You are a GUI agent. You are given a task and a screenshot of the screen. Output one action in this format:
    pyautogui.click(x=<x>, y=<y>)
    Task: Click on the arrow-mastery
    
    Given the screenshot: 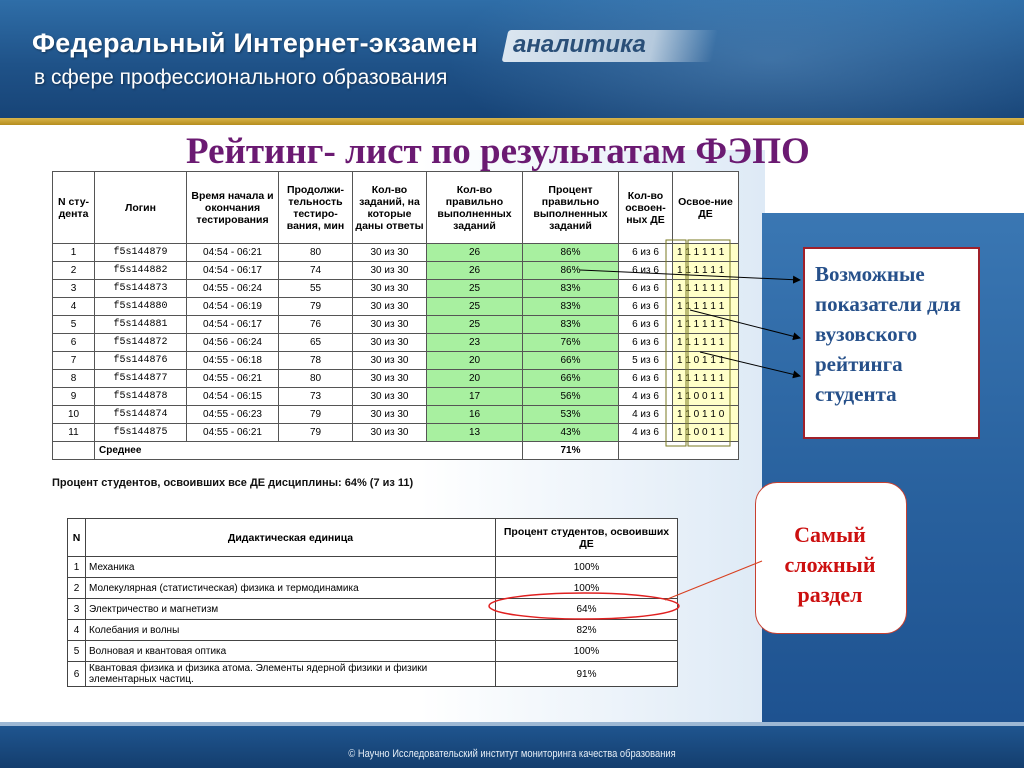 What is the action you would take?
    pyautogui.click(x=750, y=365)
    